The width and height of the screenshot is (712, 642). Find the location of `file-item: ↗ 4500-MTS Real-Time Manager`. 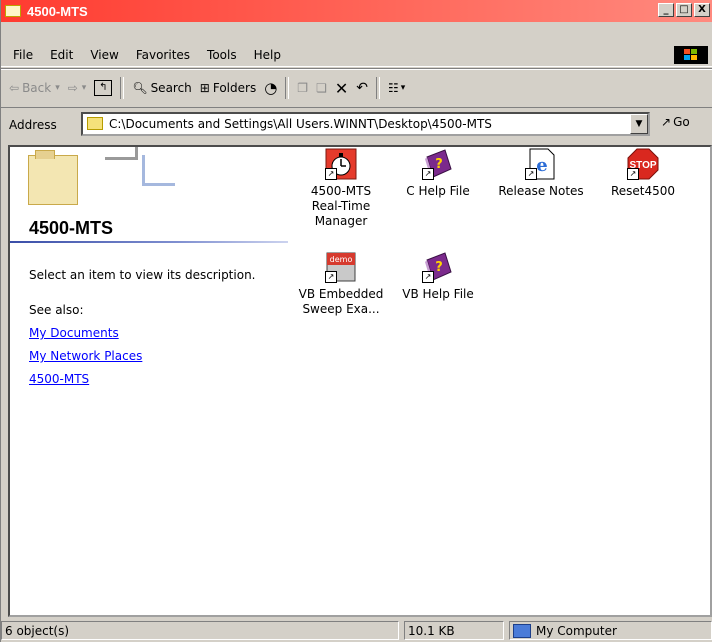

file-item: ↗ 4500-MTS Real-Time Manager is located at coordinates (341, 188).